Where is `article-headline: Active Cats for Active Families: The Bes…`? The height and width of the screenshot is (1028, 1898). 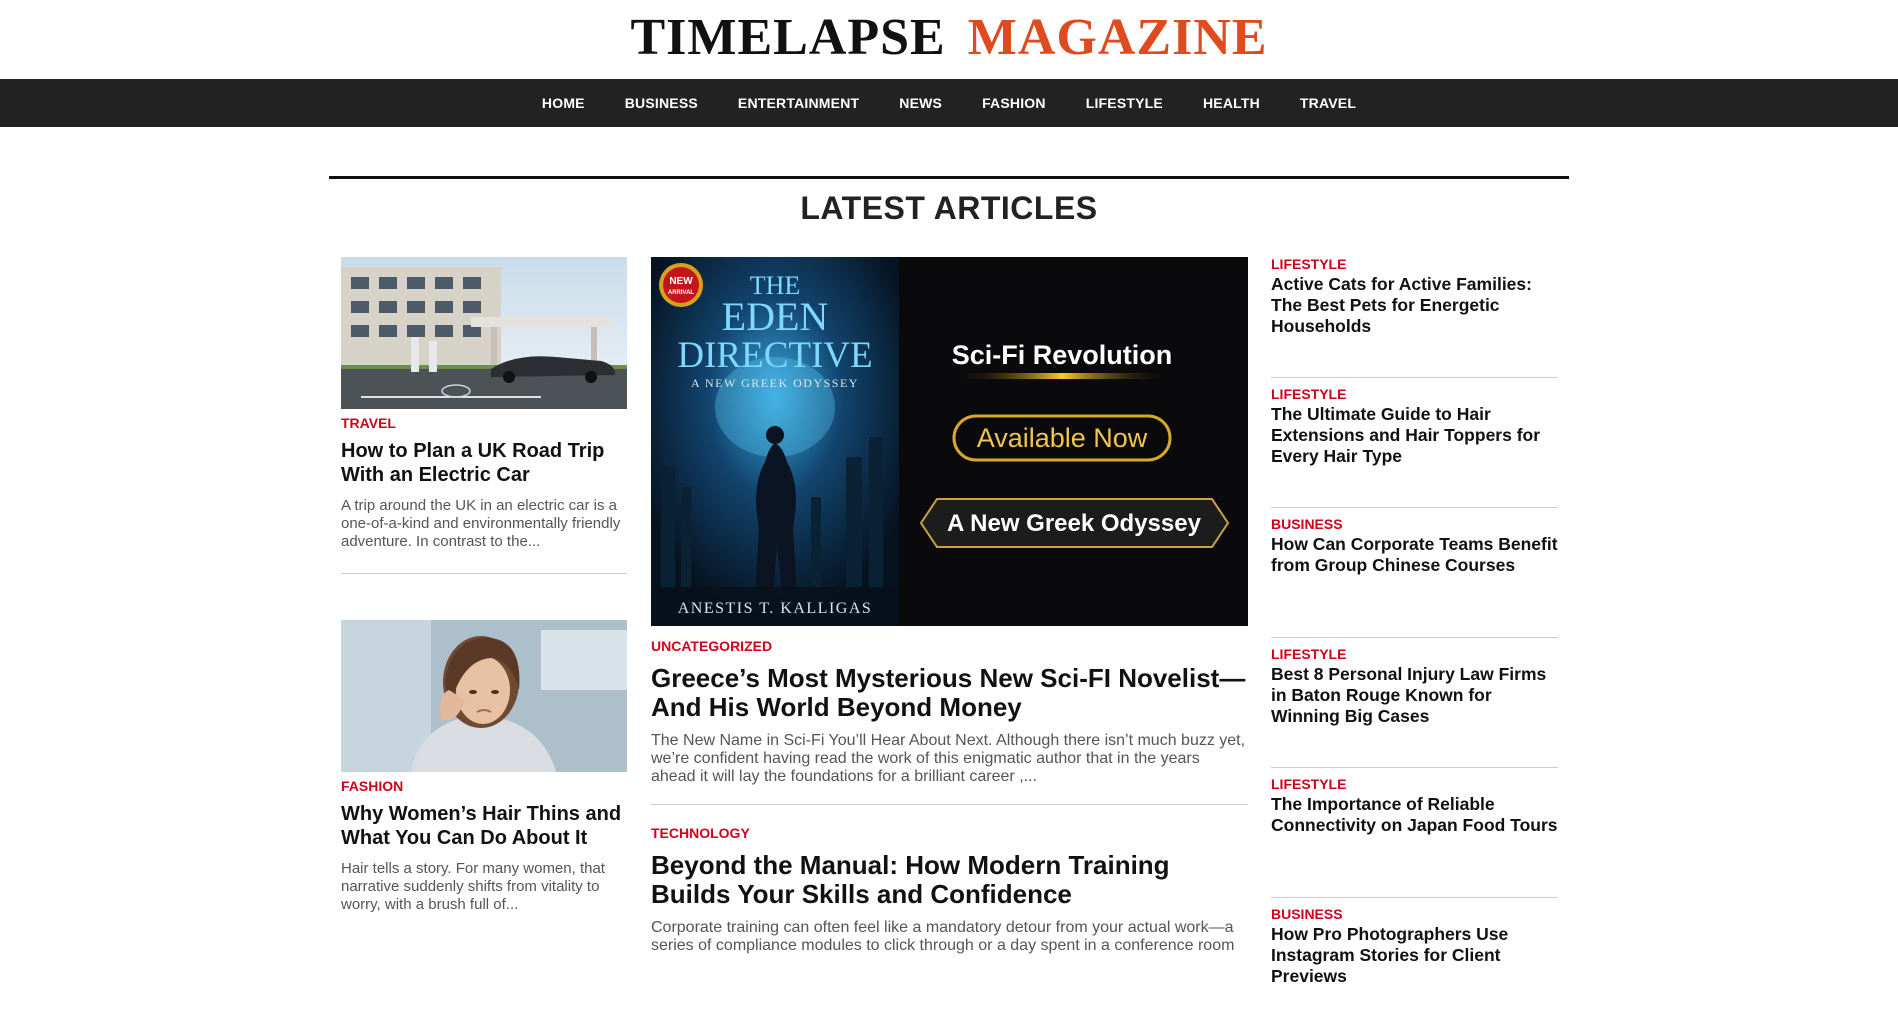
article-headline: Active Cats for Active Families: The Bes… is located at coordinates (1414, 305).